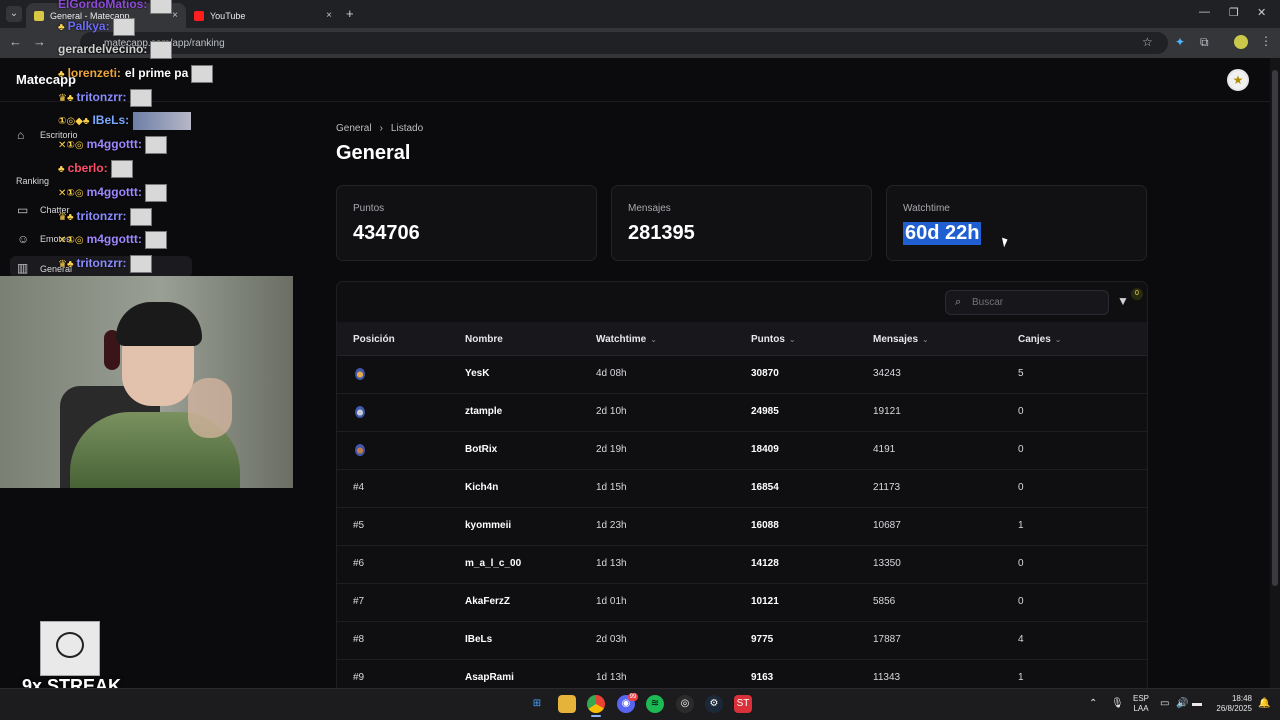 This screenshot has width=1280, height=720. What do you see at coordinates (742, 527) in the screenshot?
I see `table-row: #5 kyommeii 1d 23h 16088 10687 1` at bounding box center [742, 527].